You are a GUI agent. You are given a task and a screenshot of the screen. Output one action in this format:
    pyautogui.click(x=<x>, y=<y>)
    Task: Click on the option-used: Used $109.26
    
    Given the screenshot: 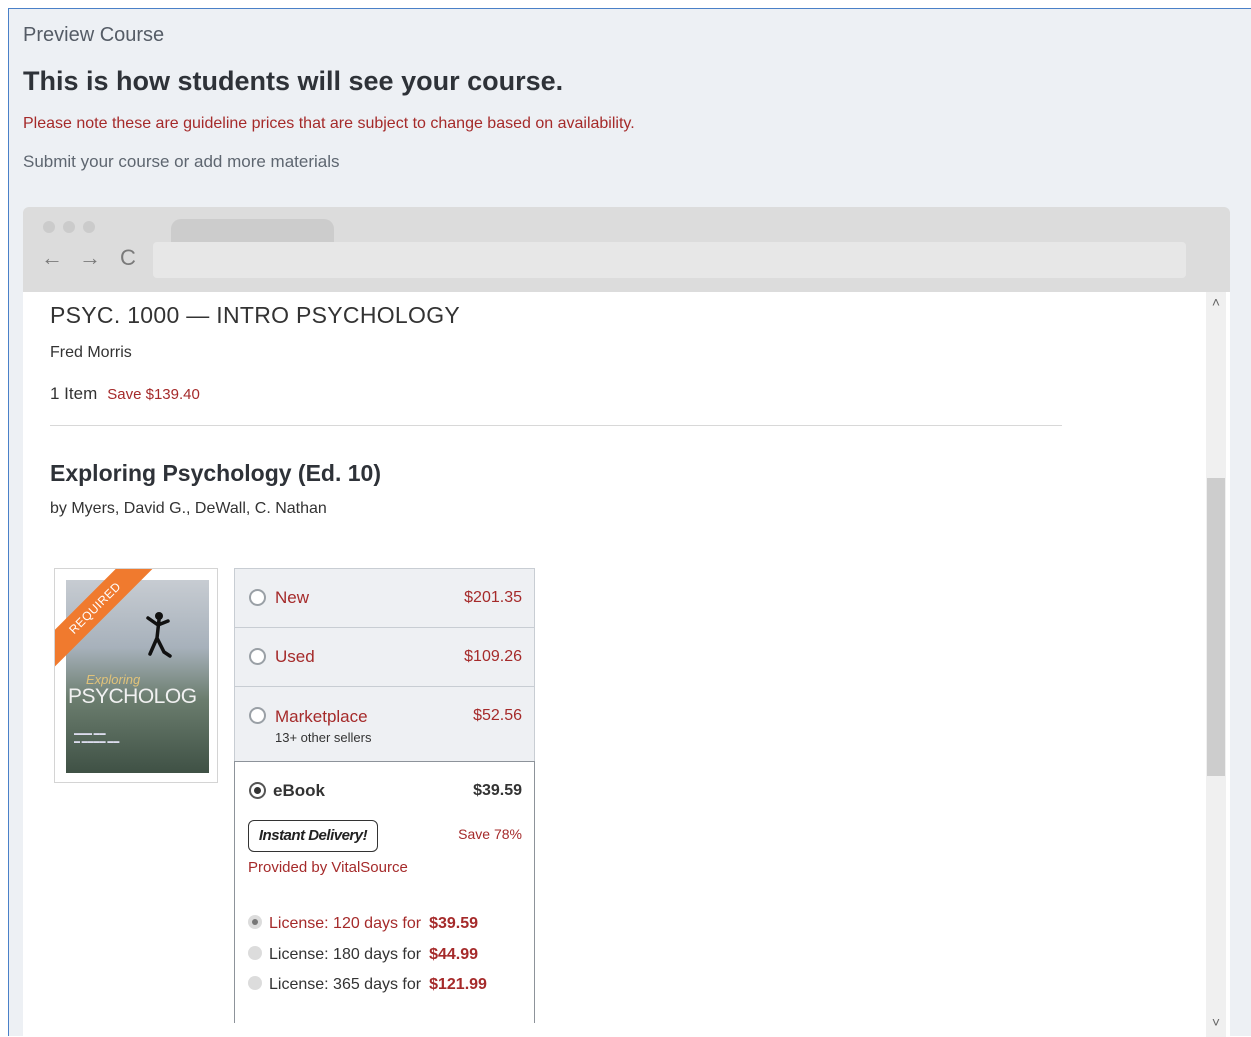 What is the action you would take?
    pyautogui.click(x=384, y=656)
    